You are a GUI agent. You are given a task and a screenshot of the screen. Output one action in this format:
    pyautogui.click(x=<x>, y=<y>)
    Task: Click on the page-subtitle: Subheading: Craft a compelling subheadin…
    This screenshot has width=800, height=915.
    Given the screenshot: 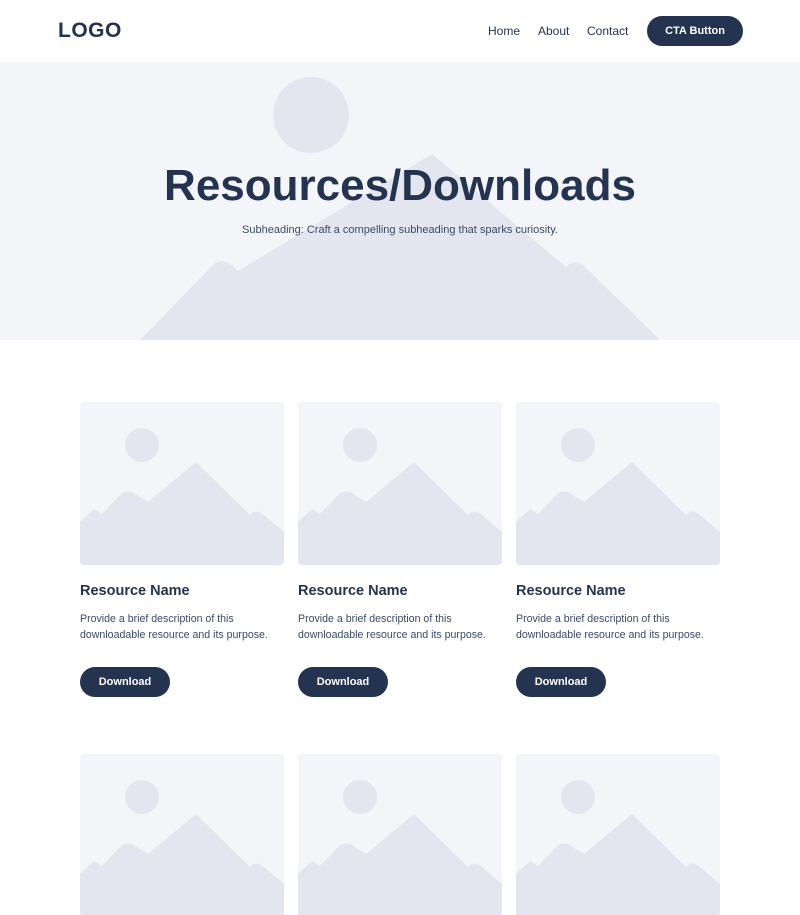 What is the action you would take?
    pyautogui.click(x=400, y=230)
    